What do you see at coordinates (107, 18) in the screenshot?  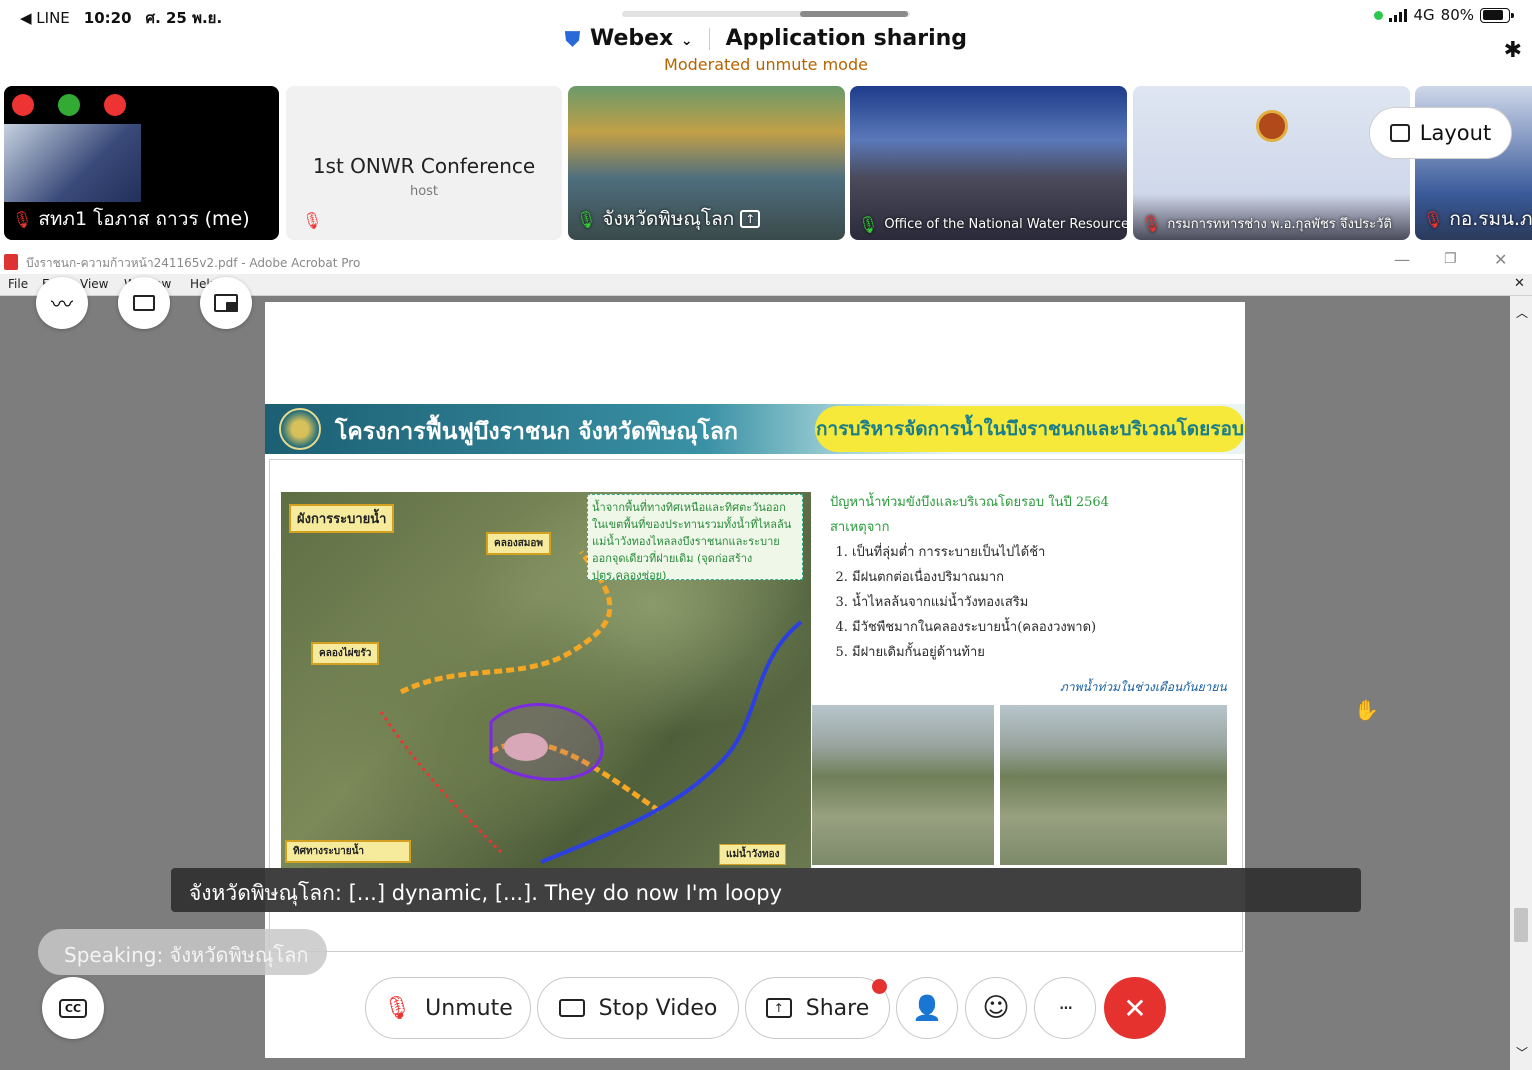 I see `clock: 10:20` at bounding box center [107, 18].